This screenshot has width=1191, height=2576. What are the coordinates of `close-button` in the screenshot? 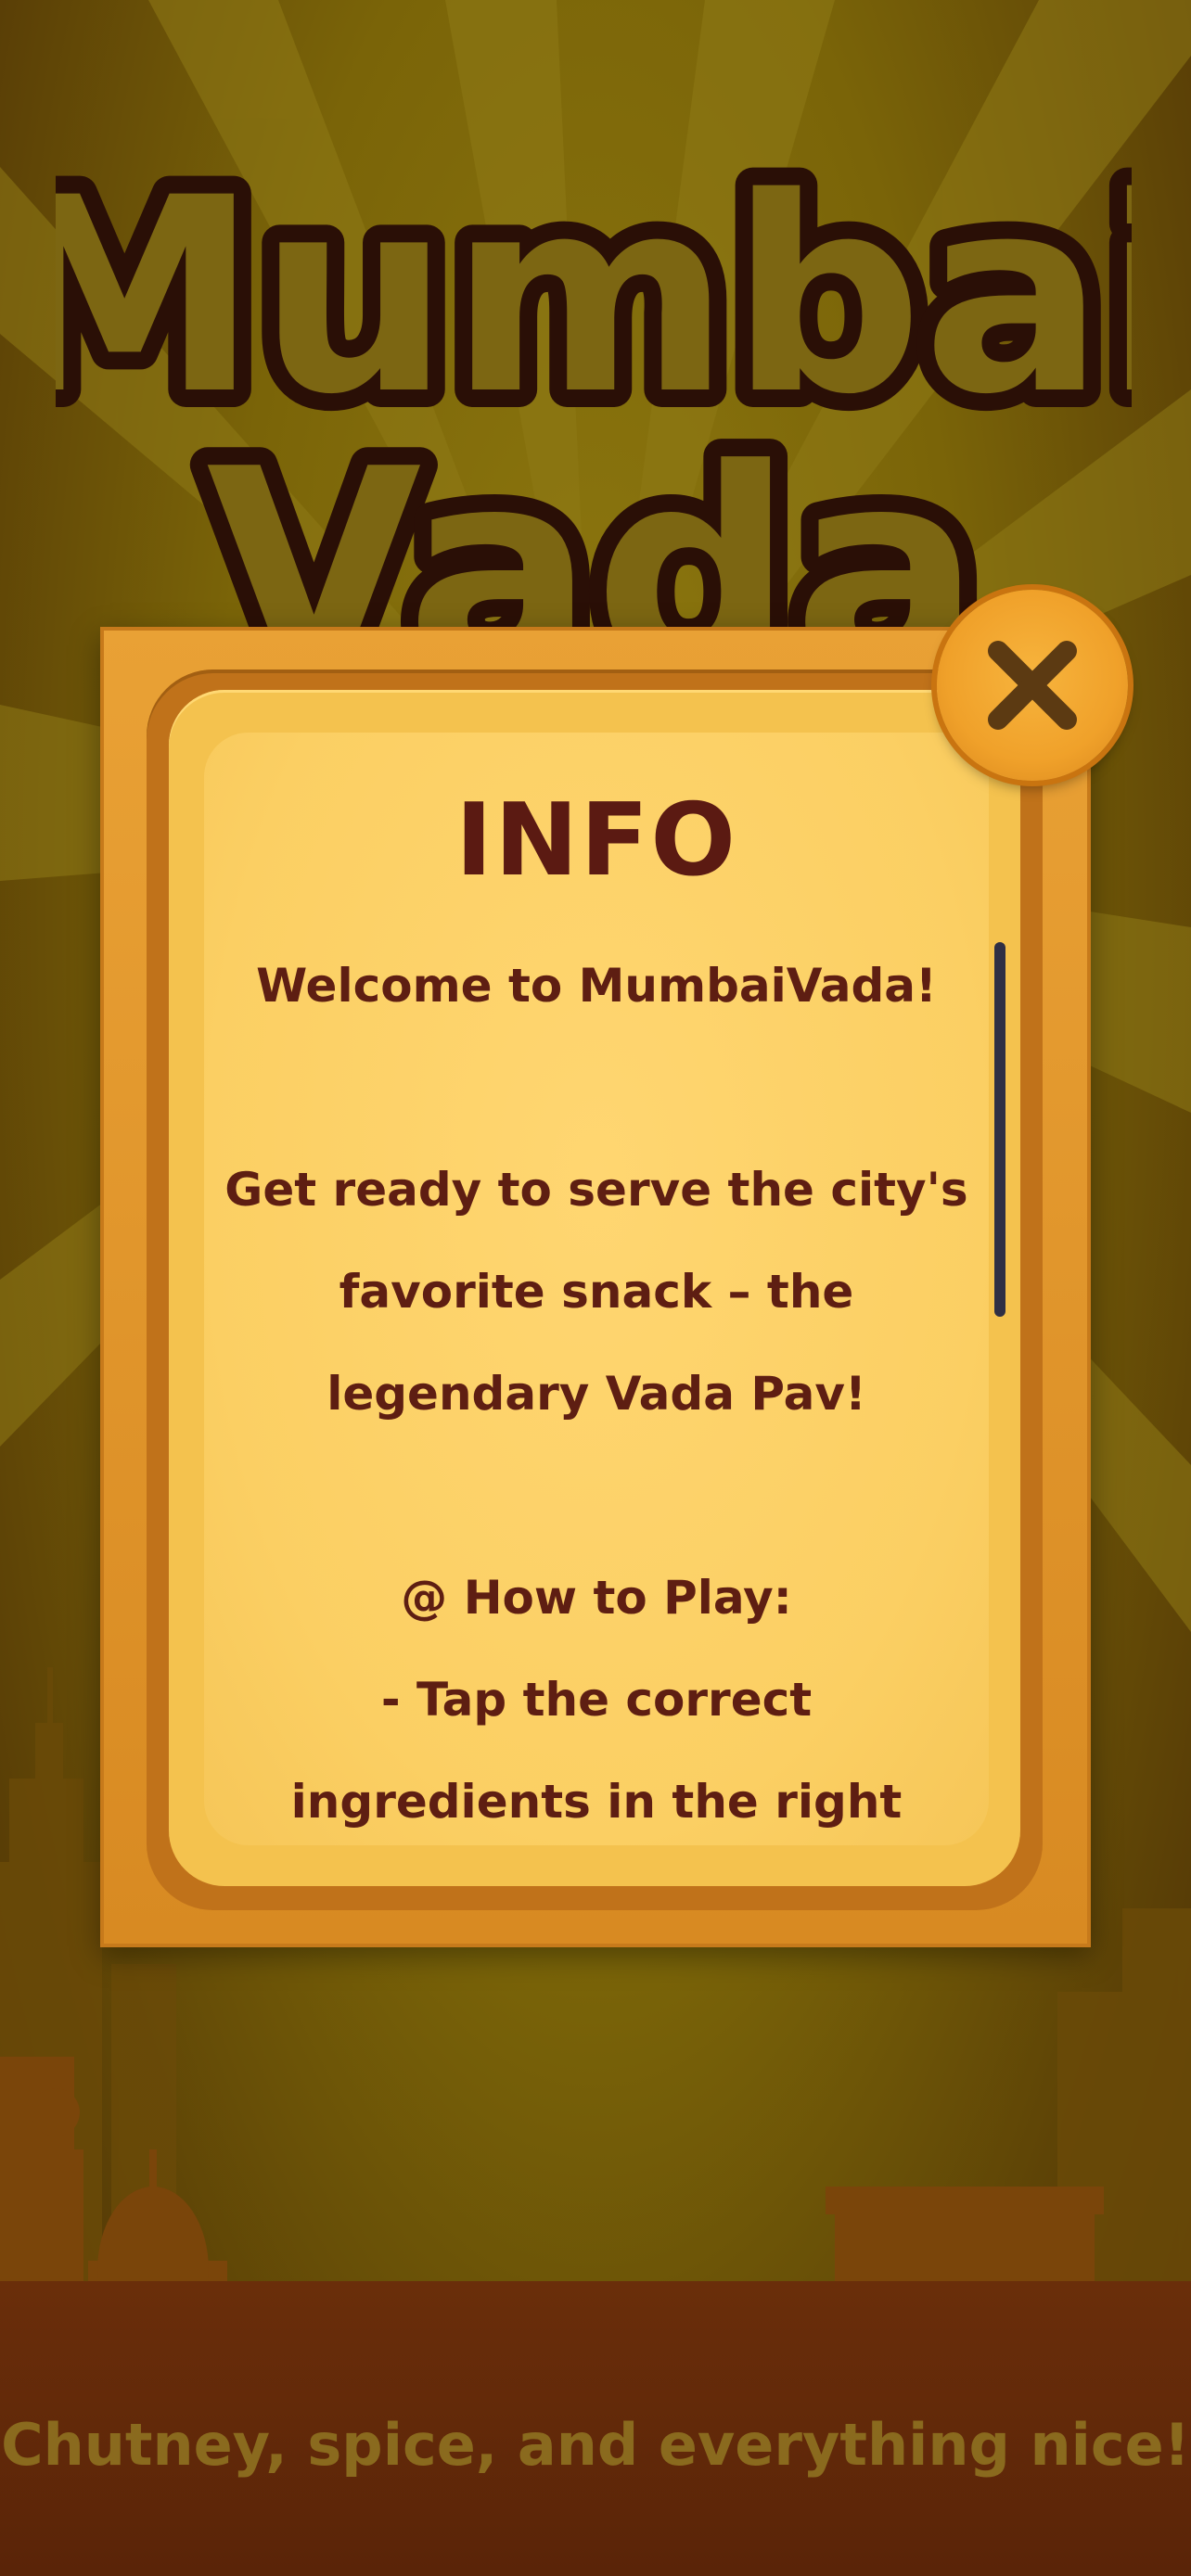 It's located at (1032, 685).